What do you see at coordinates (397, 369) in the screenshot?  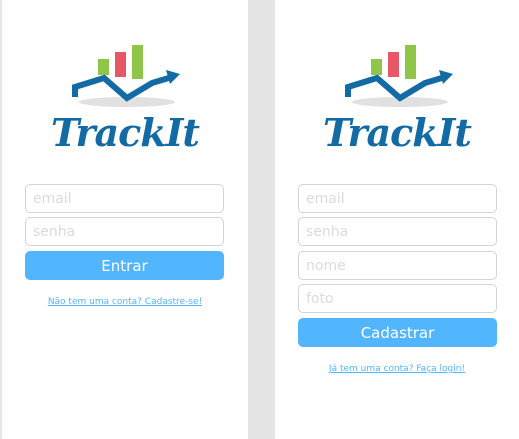 I see `login-link: Já tem uma conta? Faça login!` at bounding box center [397, 369].